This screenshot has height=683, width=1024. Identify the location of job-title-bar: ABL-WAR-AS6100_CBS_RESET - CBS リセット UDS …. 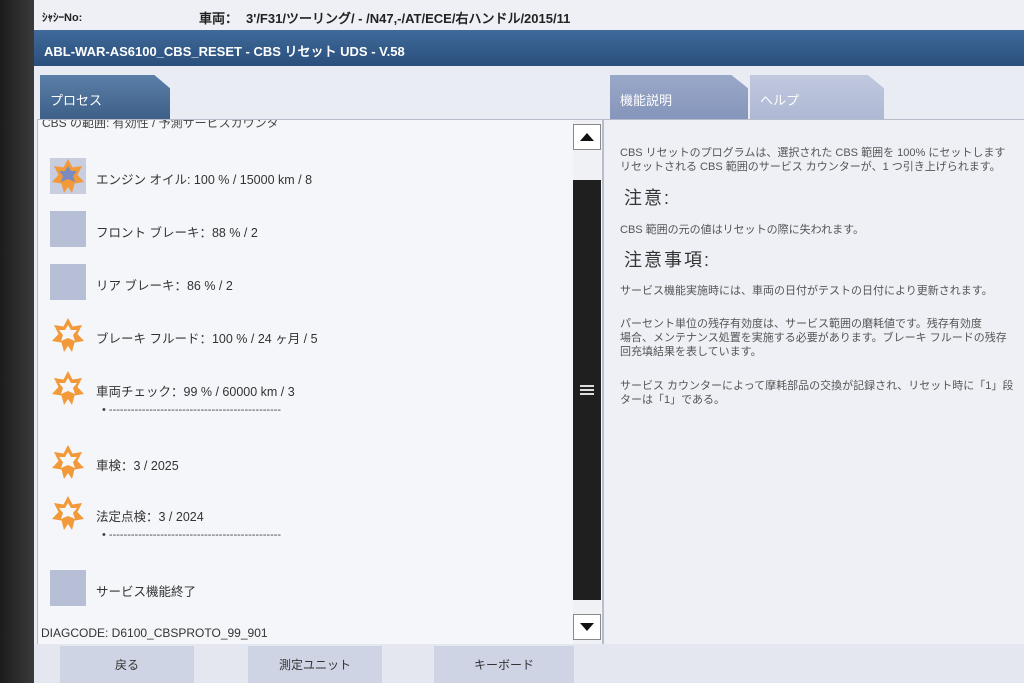
(529, 48).